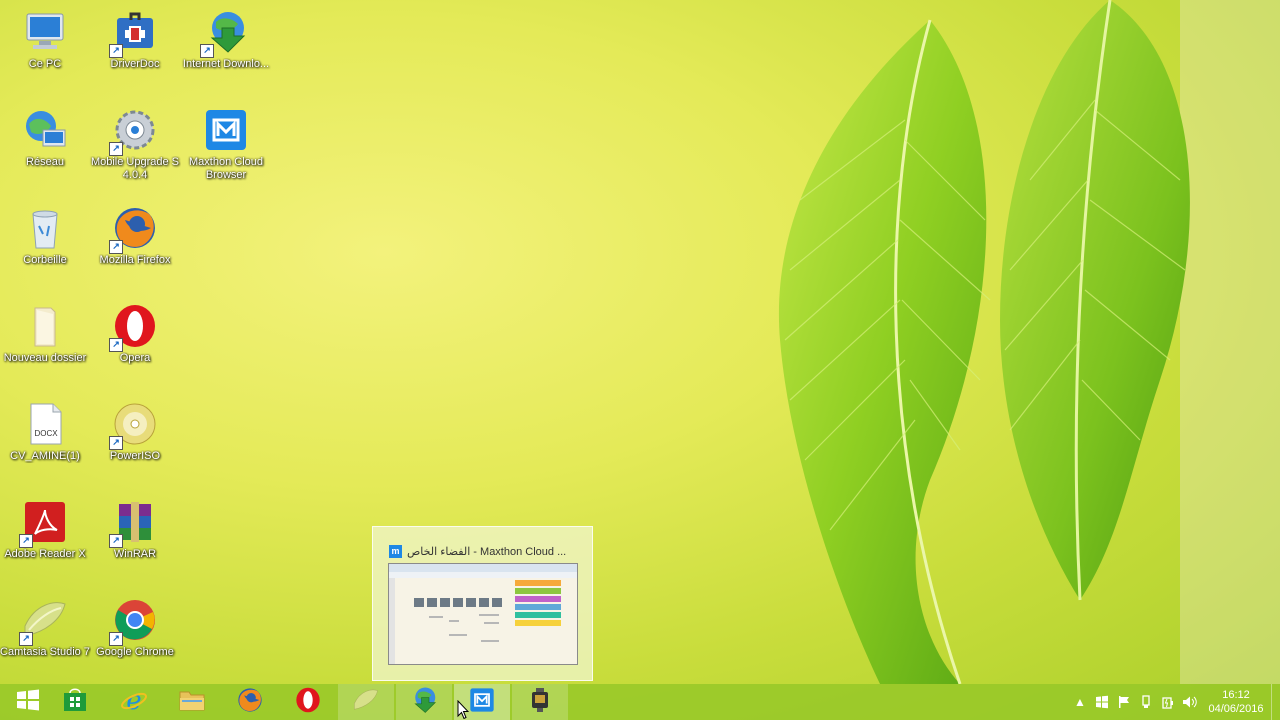 This screenshot has width=1280, height=720. Describe the element at coordinates (1102, 702) in the screenshot. I see `windows-defender-icon` at that location.